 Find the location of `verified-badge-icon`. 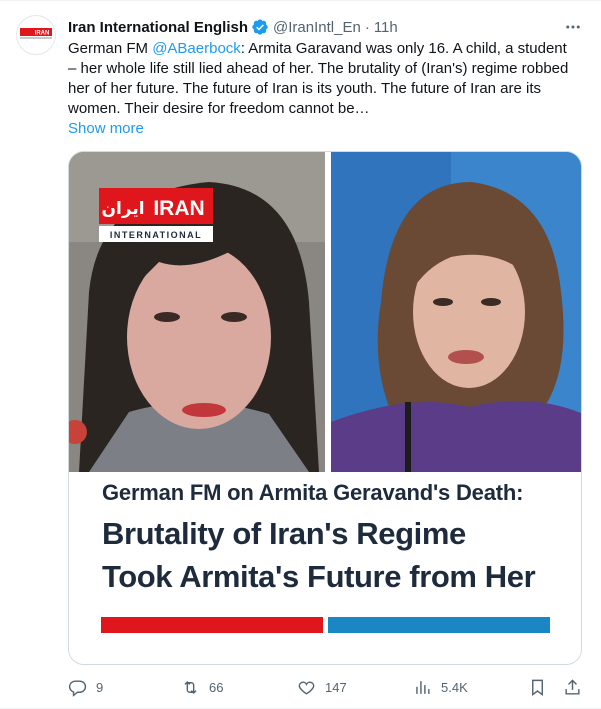

verified-badge-icon is located at coordinates (260, 27).